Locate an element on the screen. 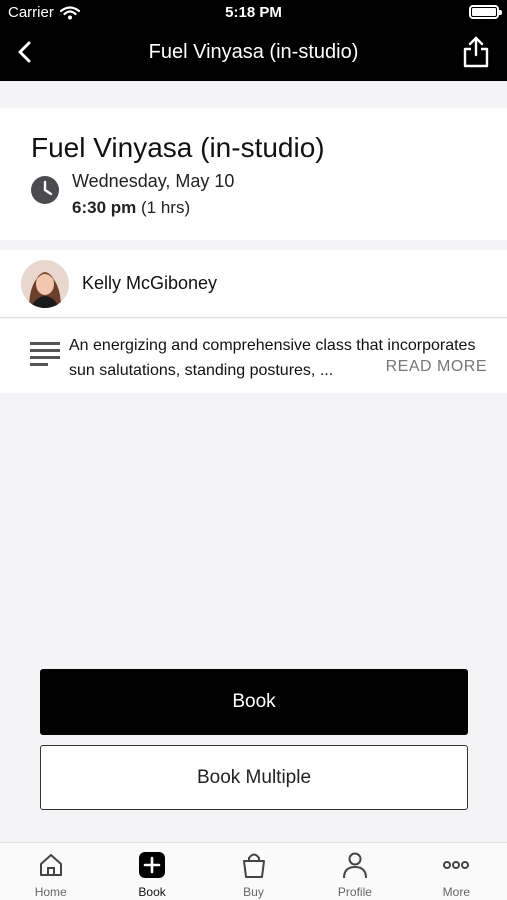 The image size is (507, 900). tab-book-label: Book is located at coordinates (152, 892).